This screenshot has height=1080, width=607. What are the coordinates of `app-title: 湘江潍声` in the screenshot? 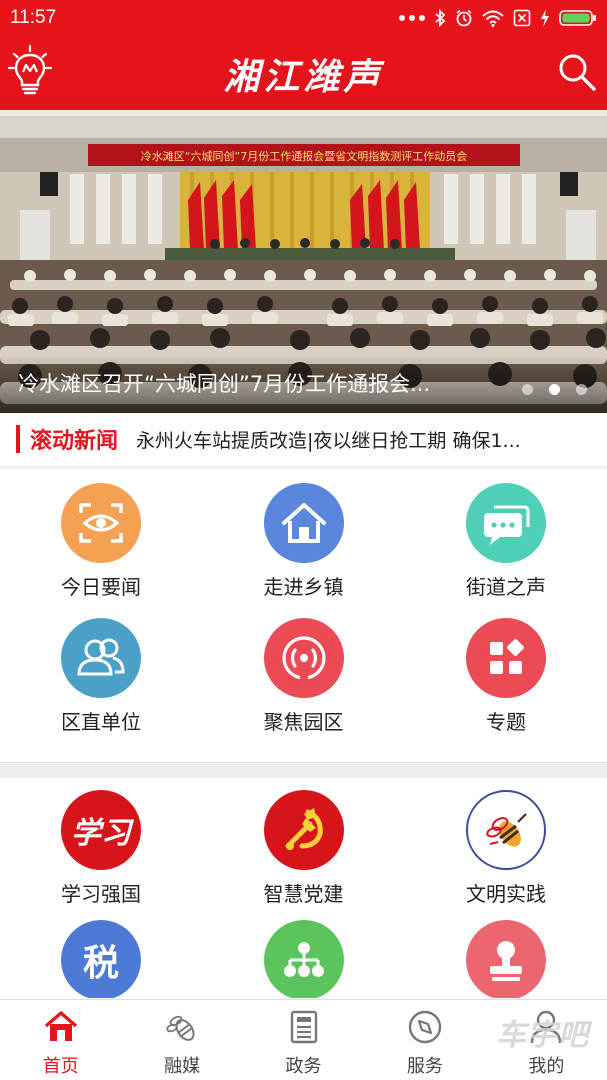 It's located at (303, 77).